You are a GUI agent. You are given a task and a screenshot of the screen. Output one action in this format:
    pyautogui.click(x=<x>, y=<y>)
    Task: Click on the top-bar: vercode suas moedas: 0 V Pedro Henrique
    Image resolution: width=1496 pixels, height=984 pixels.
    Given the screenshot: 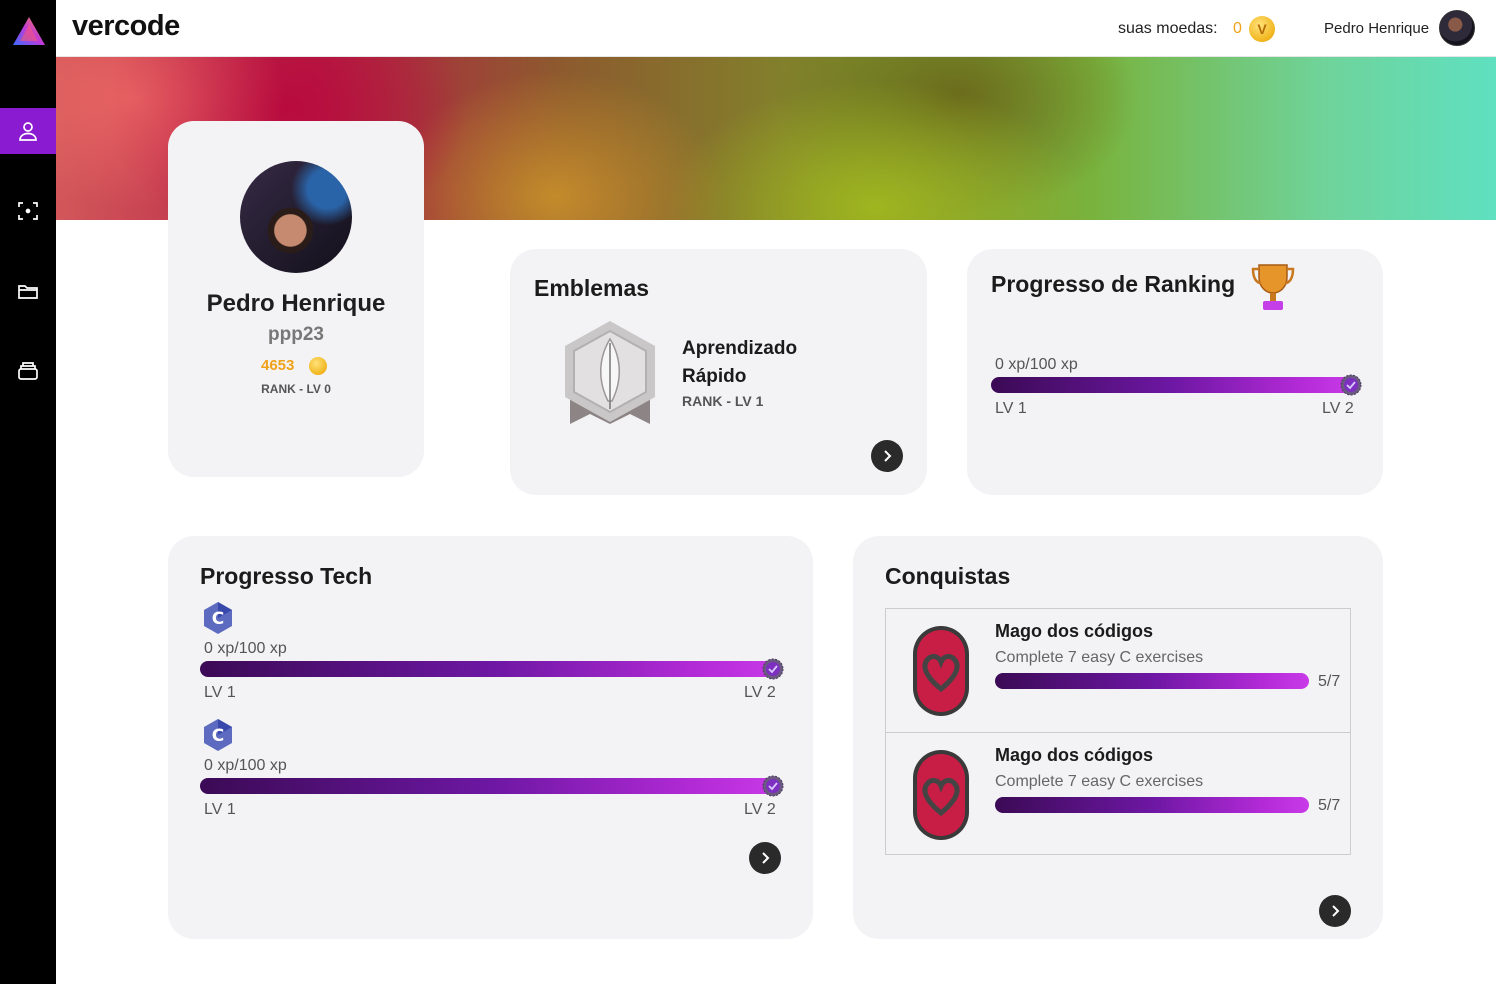 What is the action you would take?
    pyautogui.click(x=776, y=28)
    